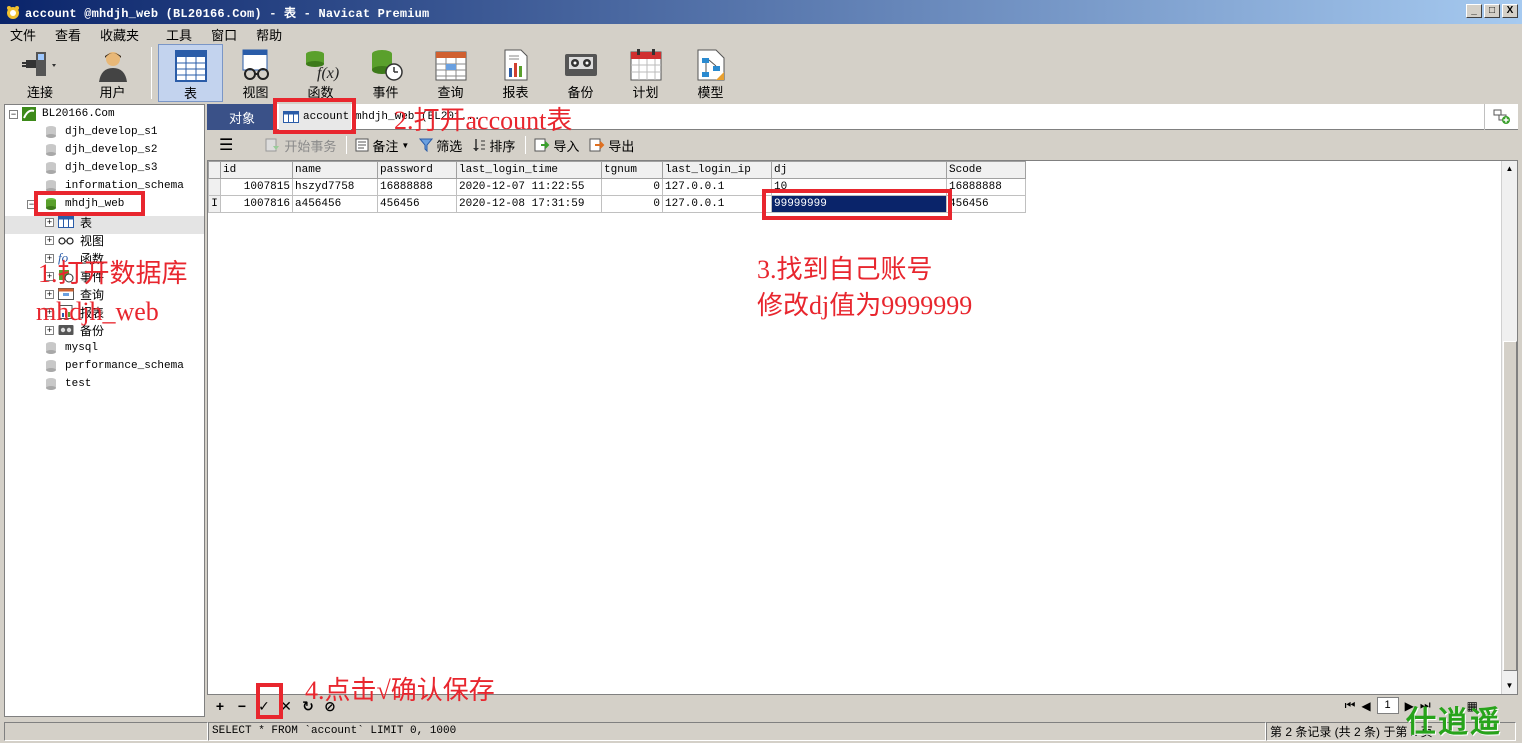 The height and width of the screenshot is (743, 1522). Describe the element at coordinates (566, 146) in the screenshot. I see `import-label: 导入` at that location.